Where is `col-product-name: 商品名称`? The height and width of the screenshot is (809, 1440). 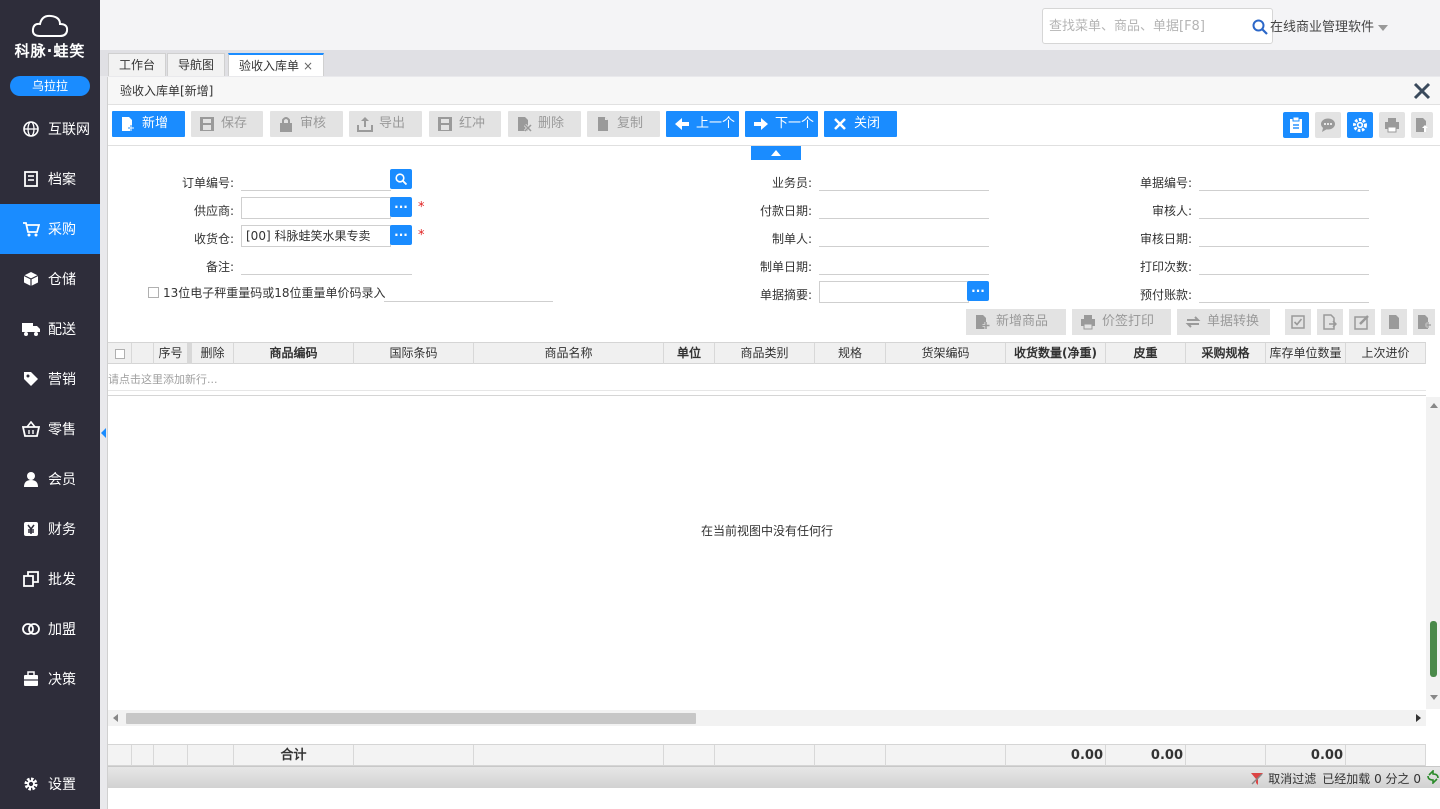
col-product-name: 商品名称 is located at coordinates (569, 353).